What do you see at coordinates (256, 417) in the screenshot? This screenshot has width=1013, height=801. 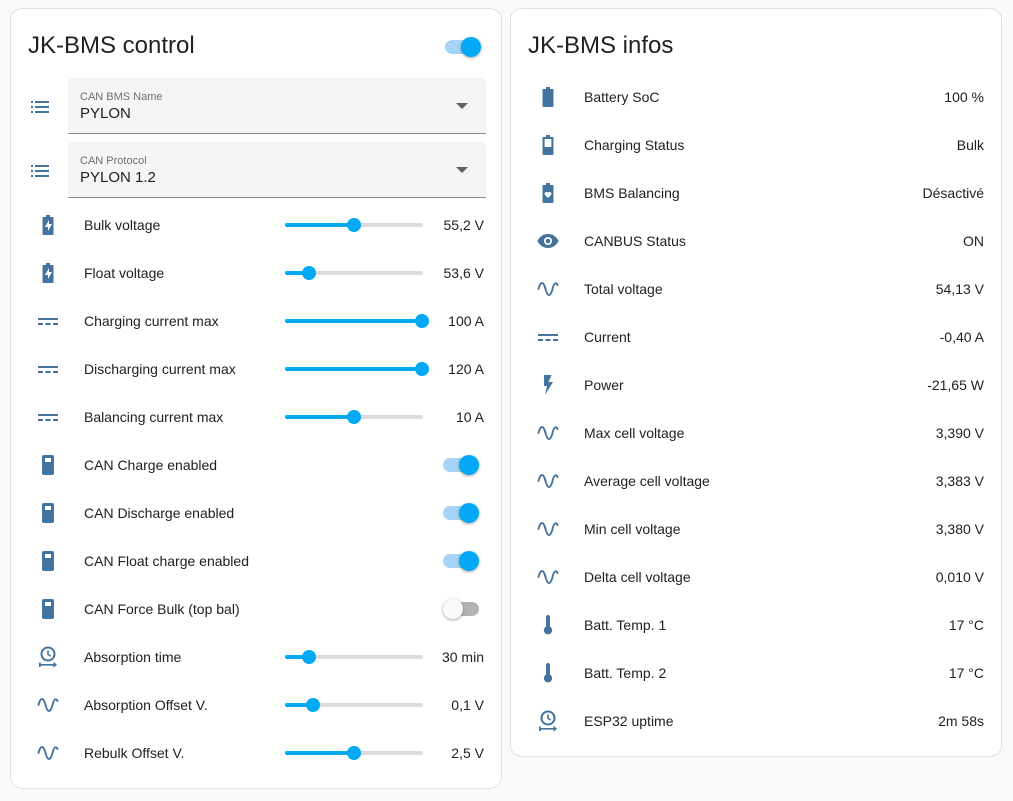 I see `control-row: Balancing current max 10 A` at bounding box center [256, 417].